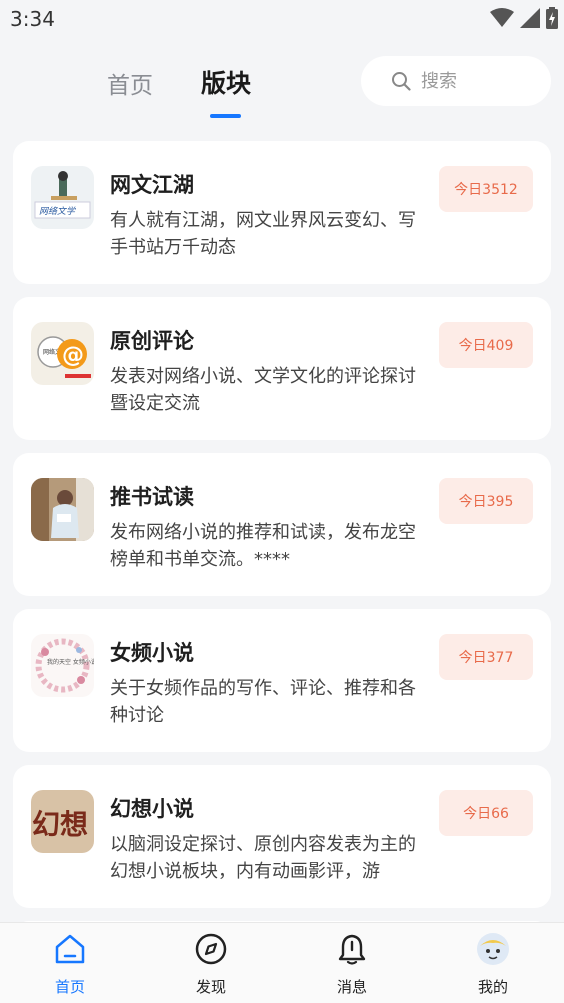 This screenshot has height=1003, width=564. What do you see at coordinates (62, 509) in the screenshot?
I see `board-thumbnail` at bounding box center [62, 509].